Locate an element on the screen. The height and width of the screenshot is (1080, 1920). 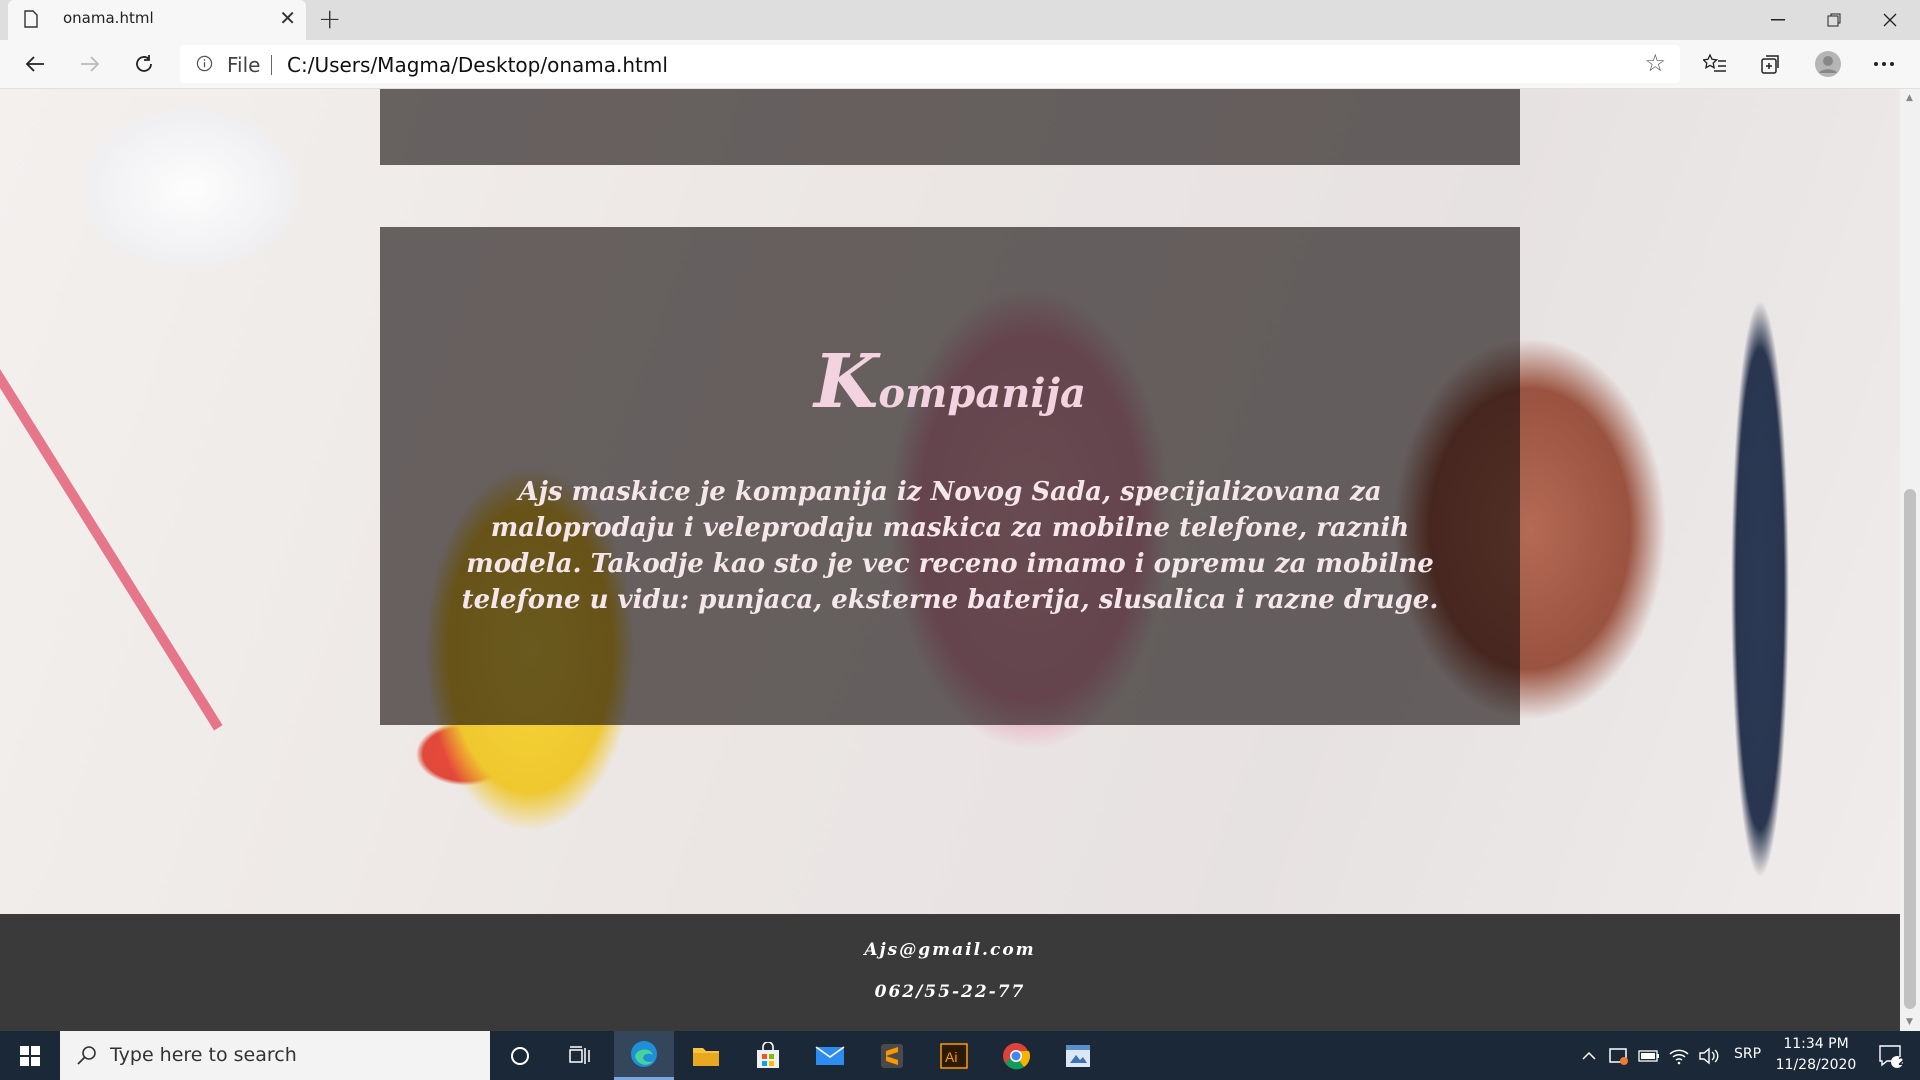
collections-button is located at coordinates (1771, 64).